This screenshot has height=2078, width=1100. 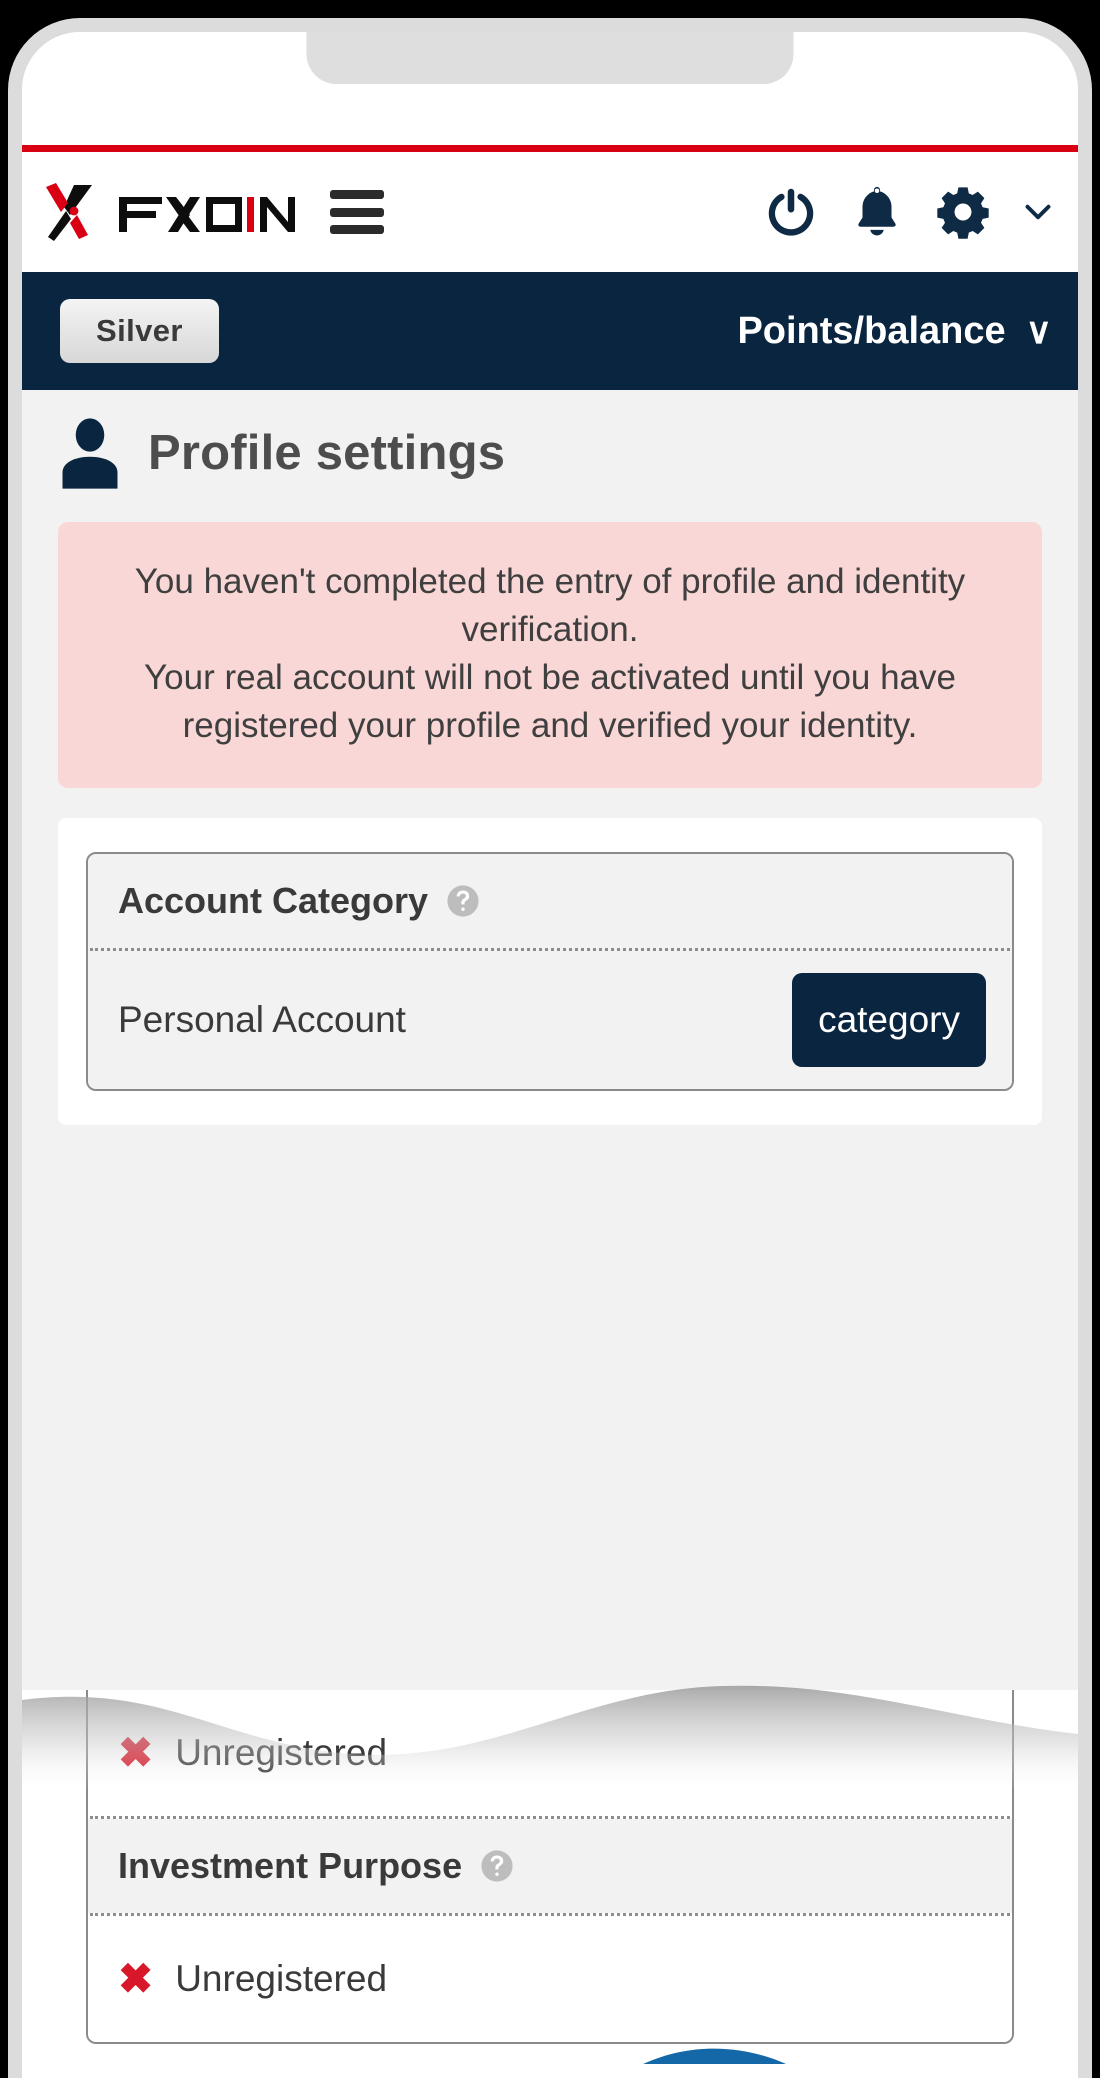 I want to click on fxon-logo, so click(x=169, y=212).